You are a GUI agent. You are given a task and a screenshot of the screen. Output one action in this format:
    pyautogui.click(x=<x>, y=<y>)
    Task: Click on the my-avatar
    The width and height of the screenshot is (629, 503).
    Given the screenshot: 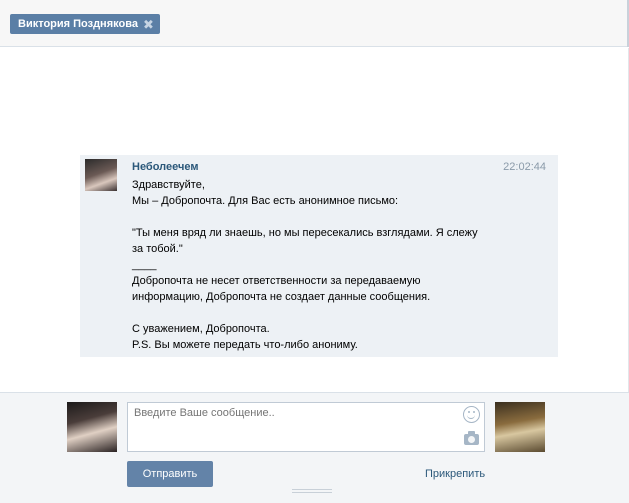 What is the action you would take?
    pyautogui.click(x=92, y=427)
    